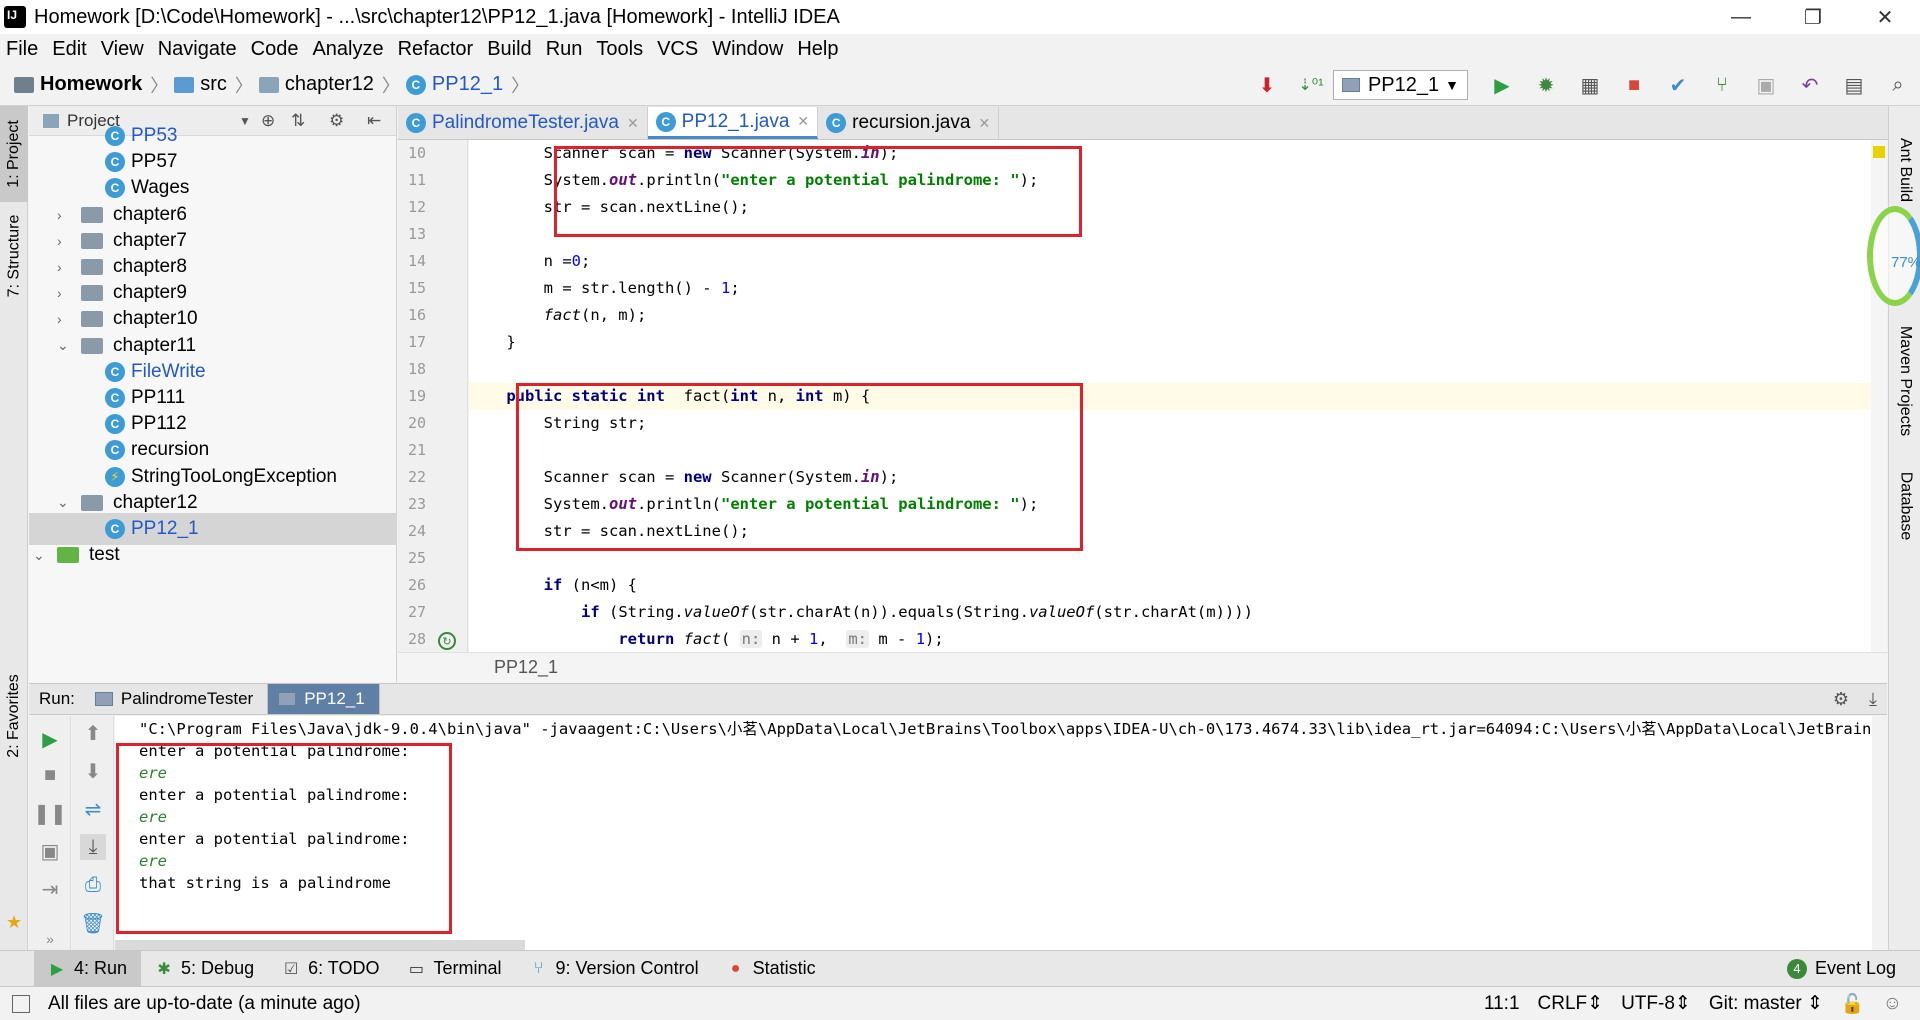 The width and height of the screenshot is (1920, 1020). Describe the element at coordinates (1546, 85) in the screenshot. I see `debug-icon: ✹` at that location.